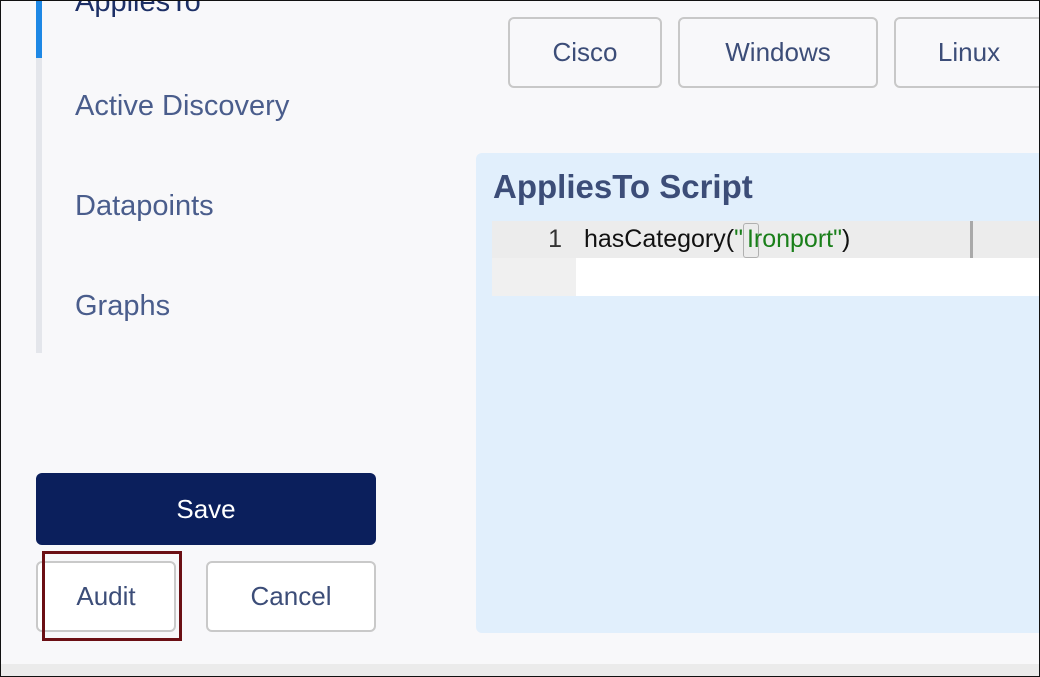  I want to click on audit-button: Audit, so click(106, 596).